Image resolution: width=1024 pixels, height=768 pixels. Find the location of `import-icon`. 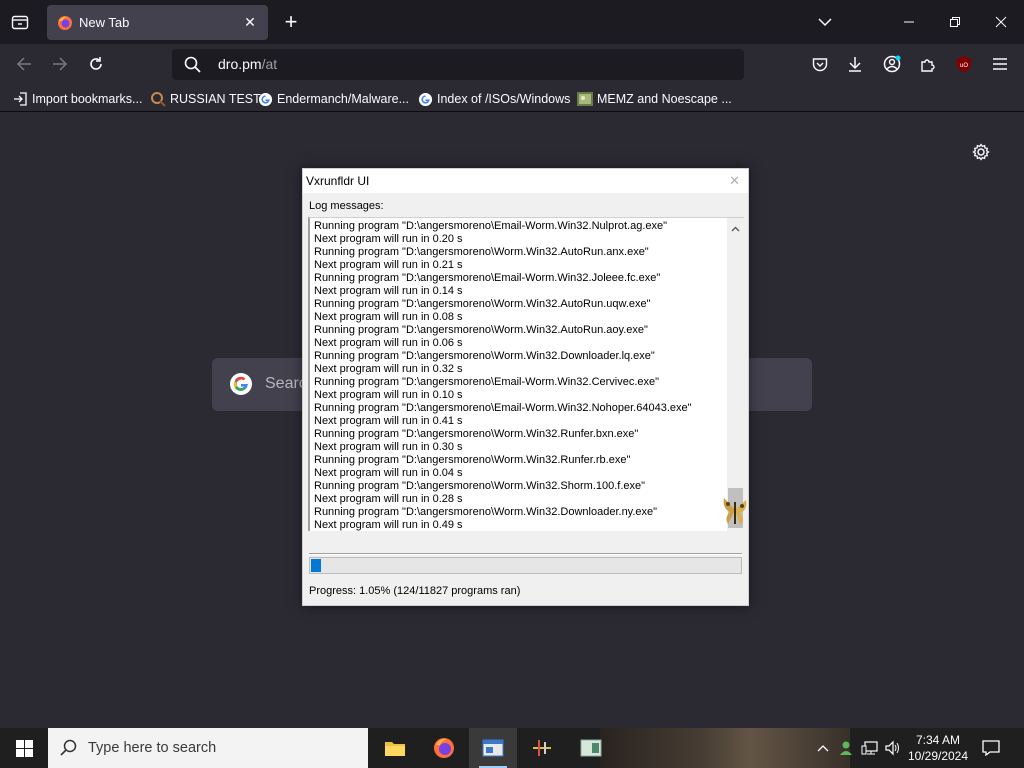

import-icon is located at coordinates (20, 99).